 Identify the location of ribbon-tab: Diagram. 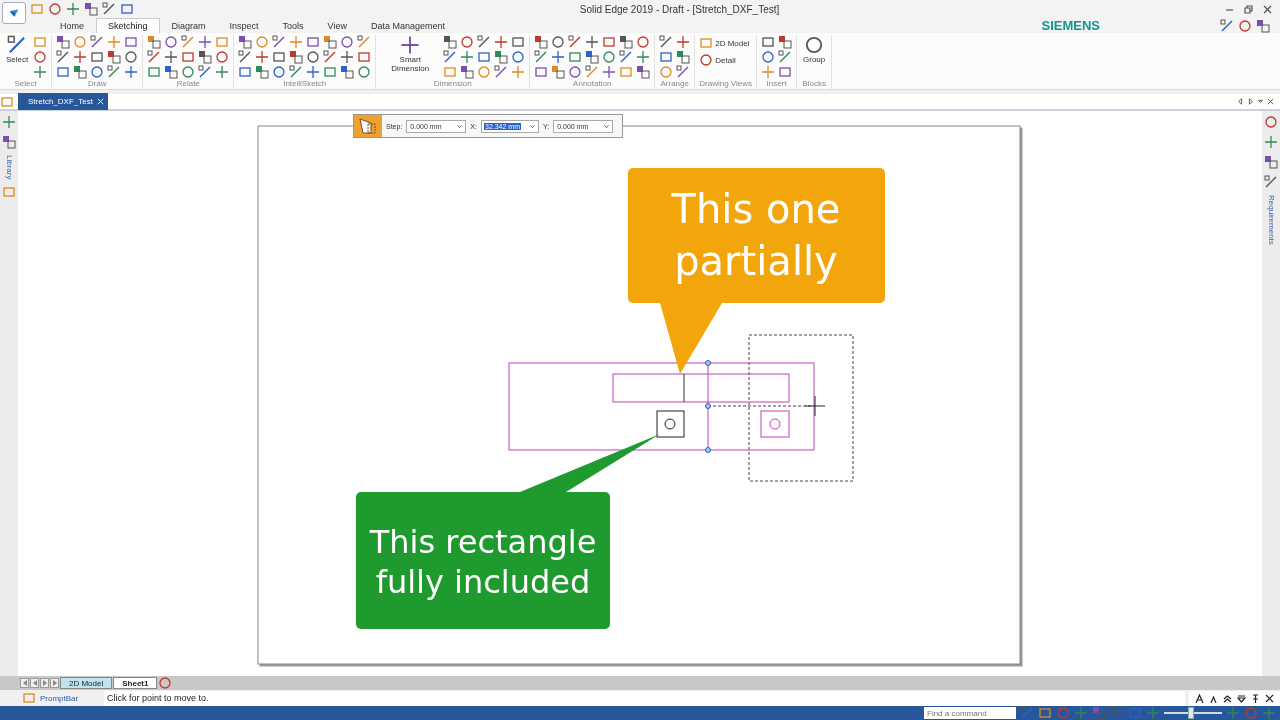
(188, 25).